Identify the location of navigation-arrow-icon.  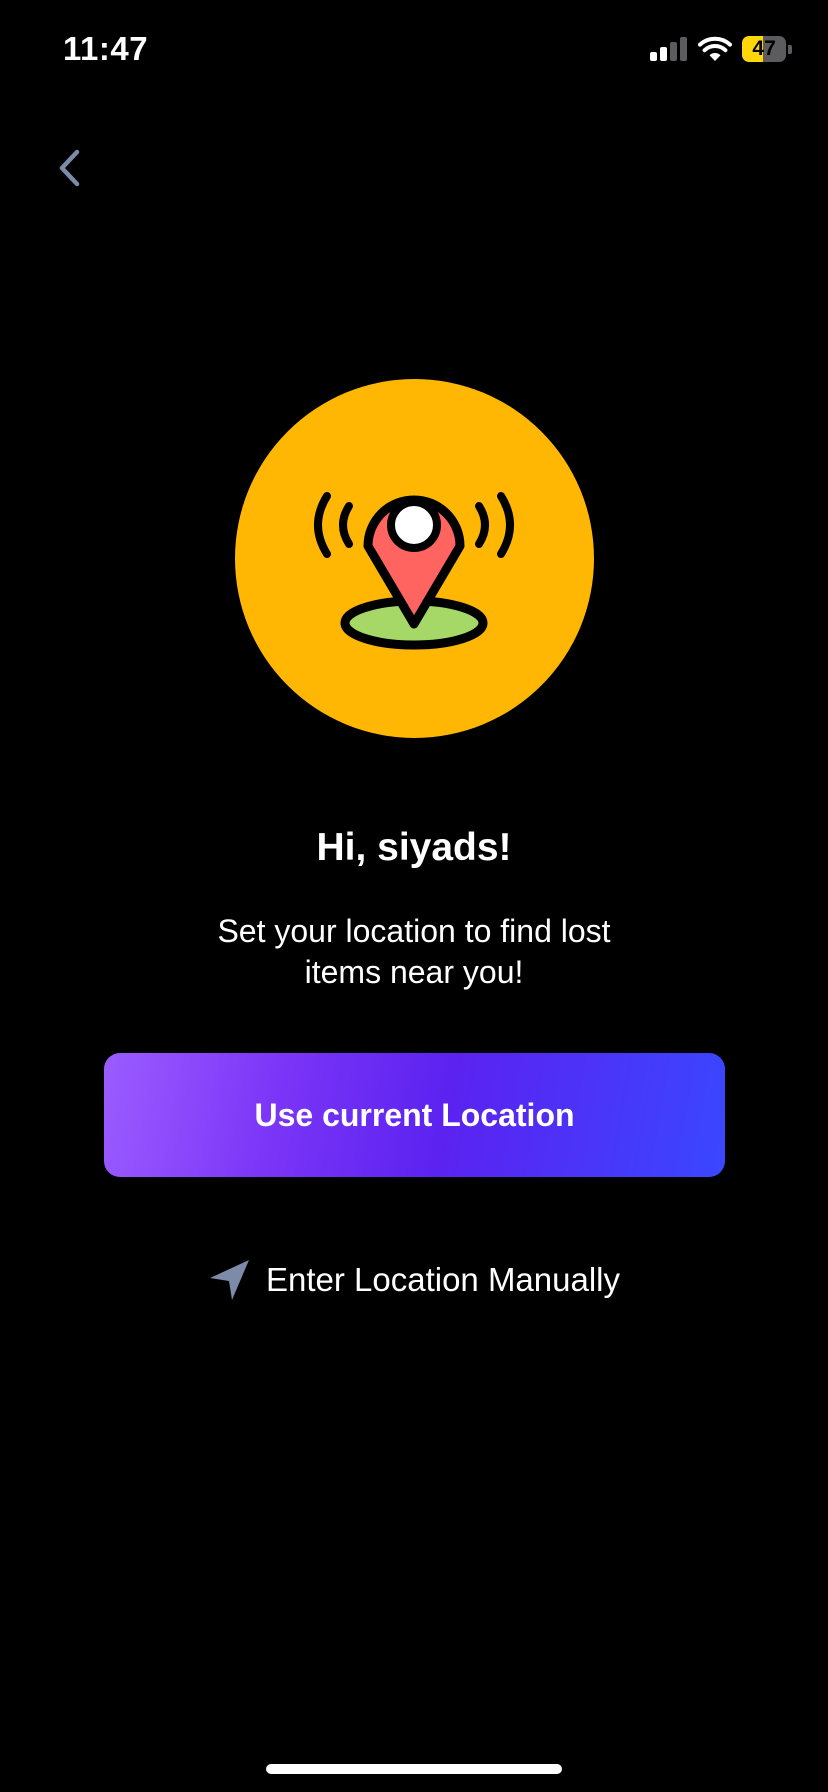
(229, 1280).